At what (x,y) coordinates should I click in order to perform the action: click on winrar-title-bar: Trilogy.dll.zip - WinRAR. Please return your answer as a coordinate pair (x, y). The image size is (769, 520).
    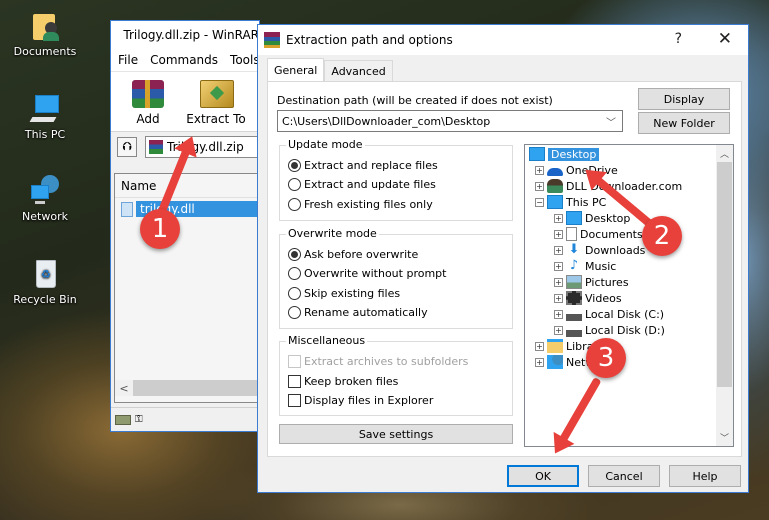
    Looking at the image, I should click on (185, 35).